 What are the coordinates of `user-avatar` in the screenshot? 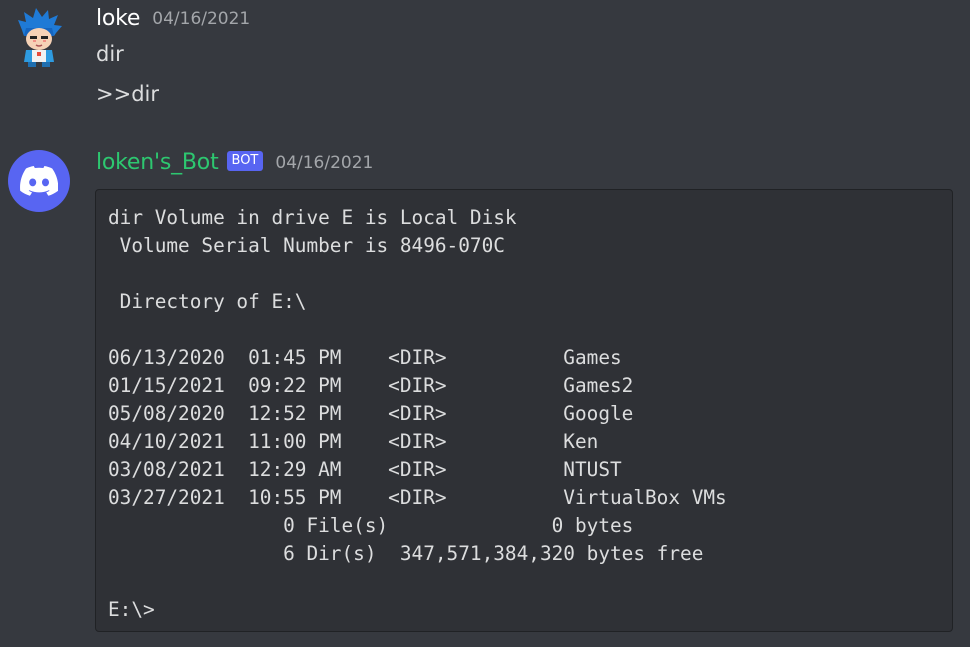 It's located at (39, 37).